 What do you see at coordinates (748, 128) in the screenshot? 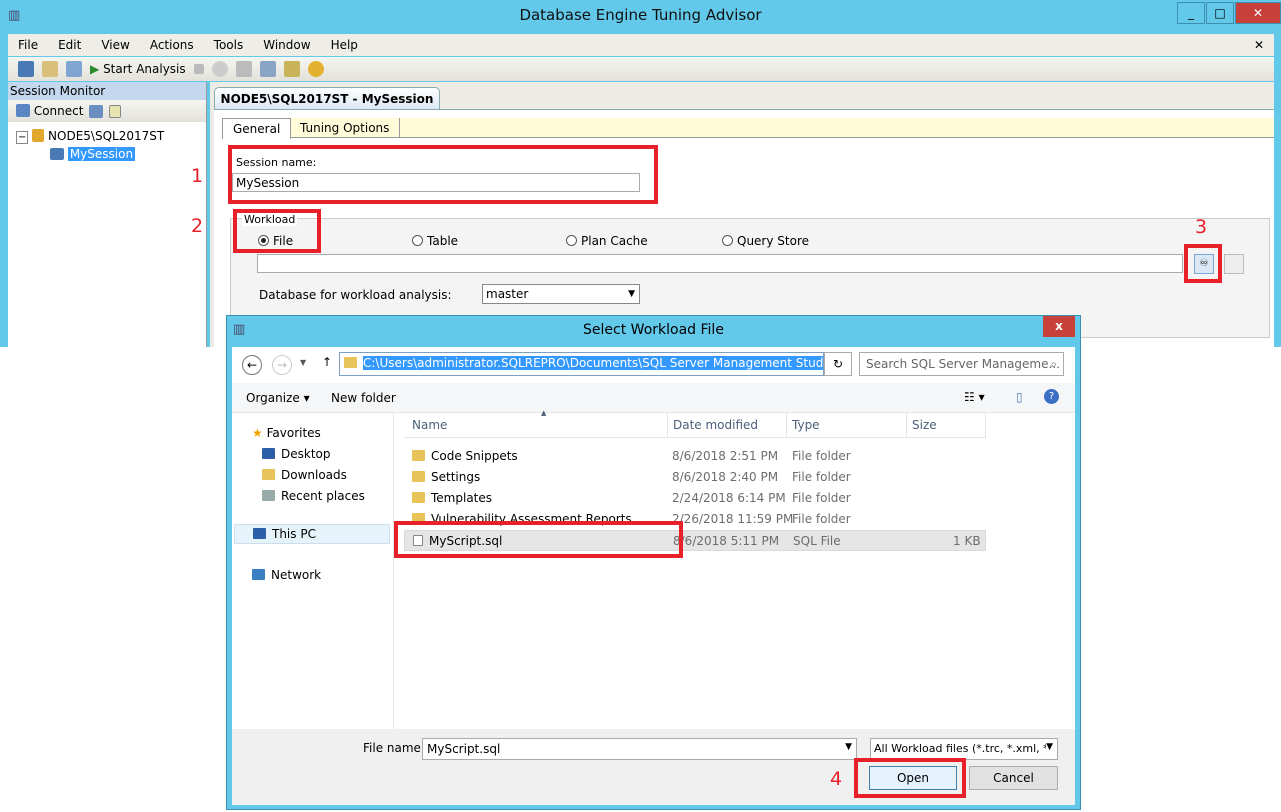
I see `tab-strip: General Tuning Options` at bounding box center [748, 128].